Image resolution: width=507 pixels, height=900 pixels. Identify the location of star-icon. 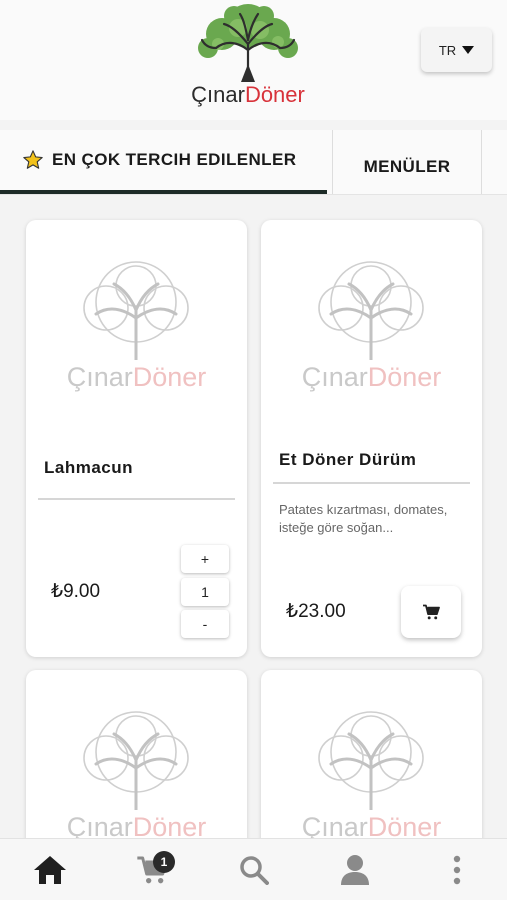
(33, 159).